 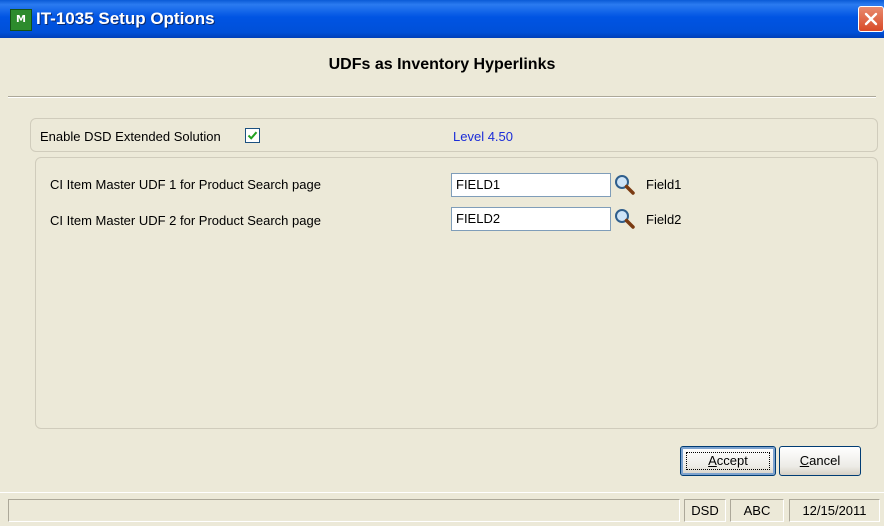 What do you see at coordinates (705, 510) in the screenshot?
I see `status-company-code: DSD` at bounding box center [705, 510].